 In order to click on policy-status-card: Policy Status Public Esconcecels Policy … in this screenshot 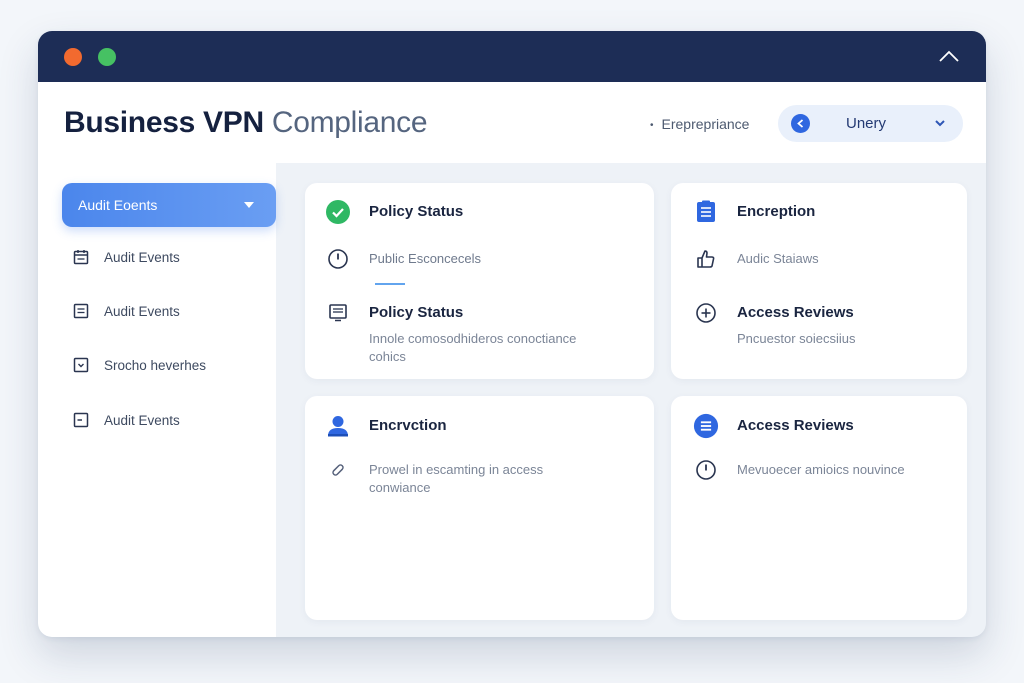, I will do `click(479, 281)`.